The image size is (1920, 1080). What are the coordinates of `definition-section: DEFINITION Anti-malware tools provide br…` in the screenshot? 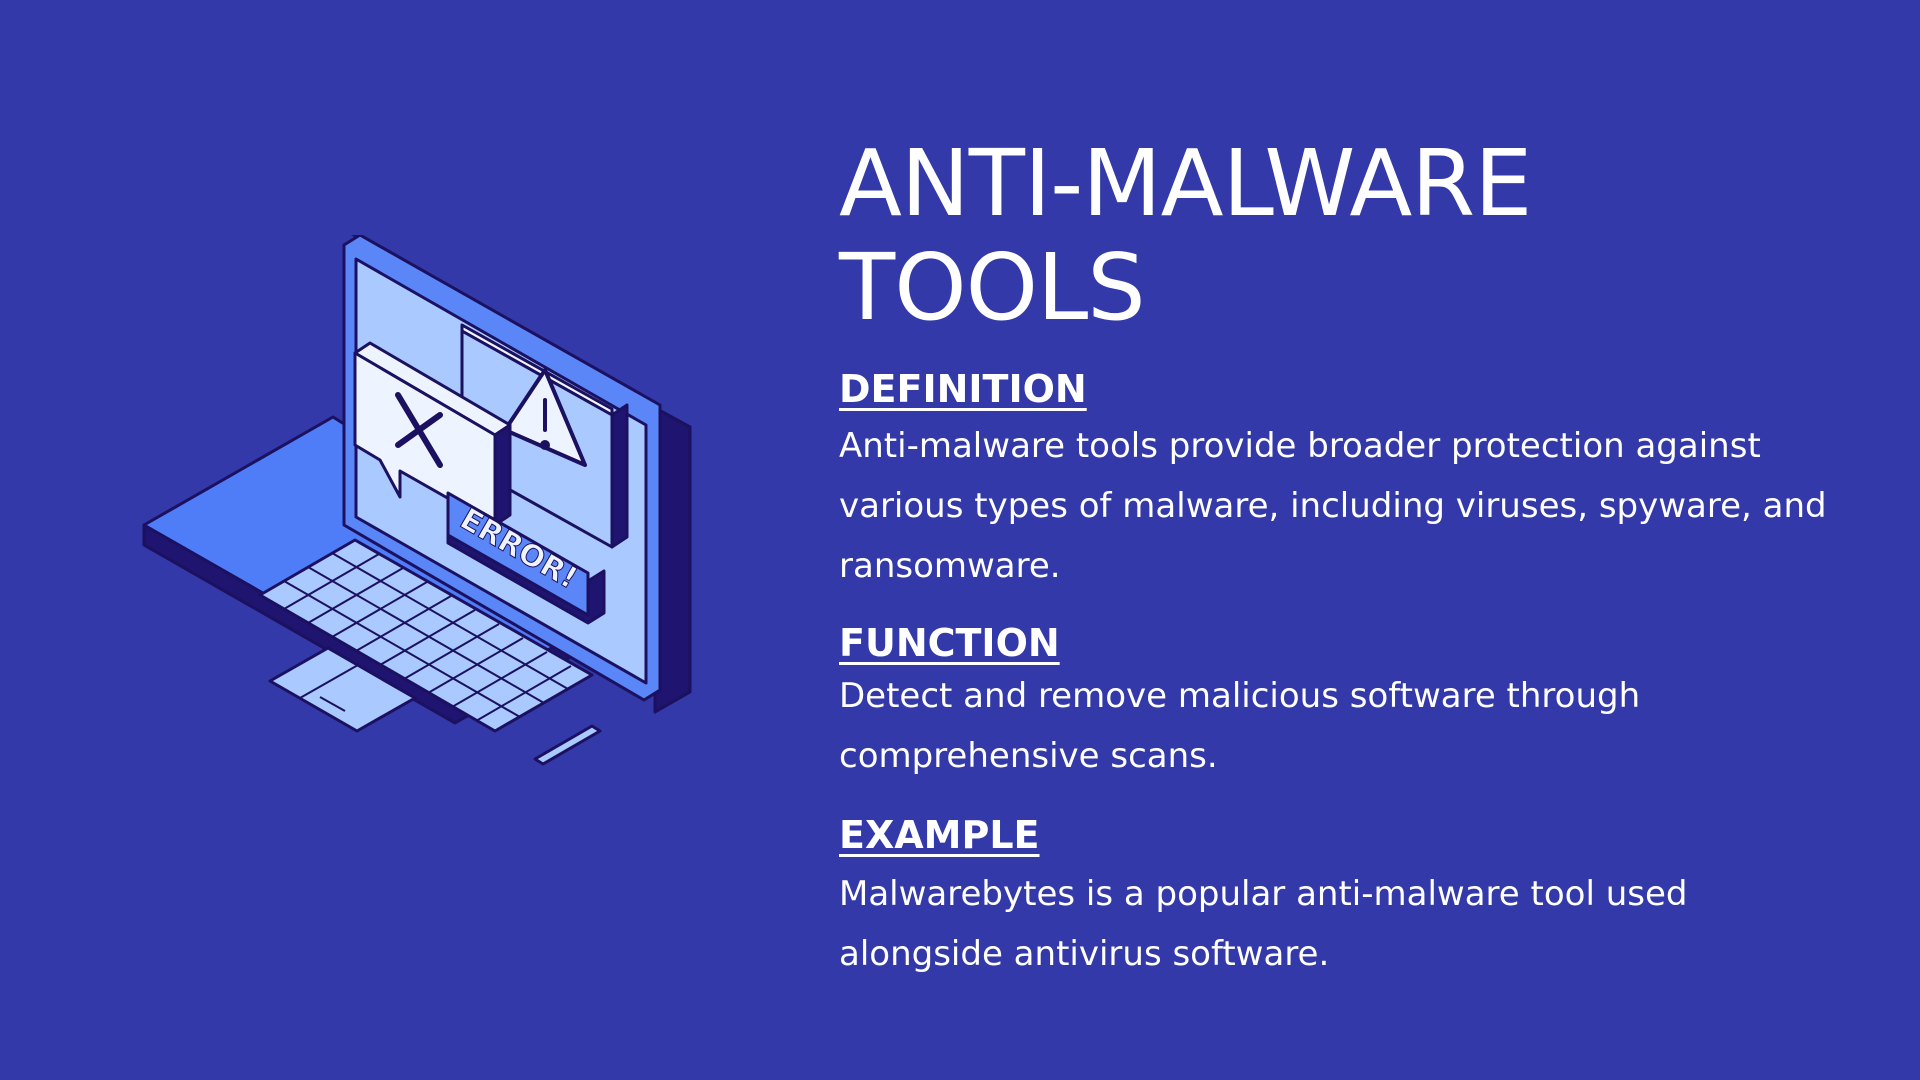 It's located at (1339, 481).